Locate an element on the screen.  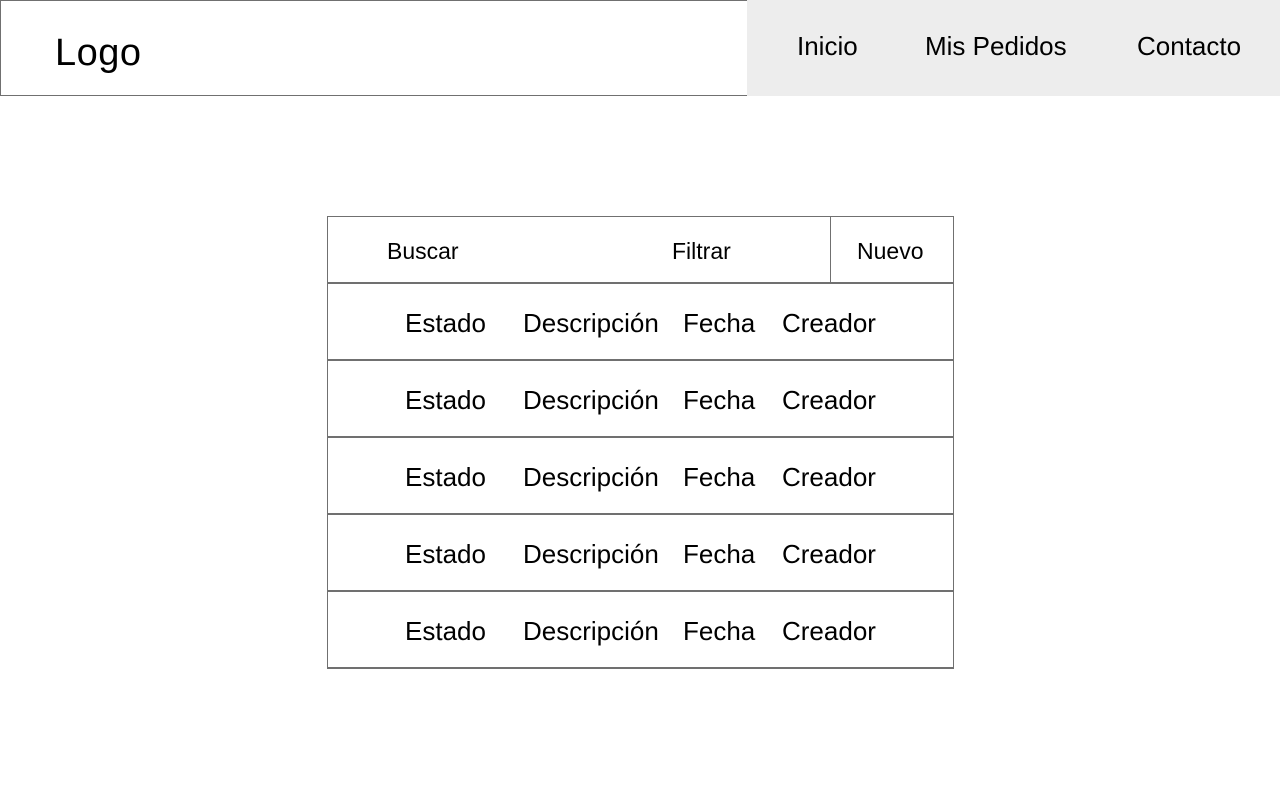
orders-toolbar: Buscar Filtrar Nuevo is located at coordinates (640, 249).